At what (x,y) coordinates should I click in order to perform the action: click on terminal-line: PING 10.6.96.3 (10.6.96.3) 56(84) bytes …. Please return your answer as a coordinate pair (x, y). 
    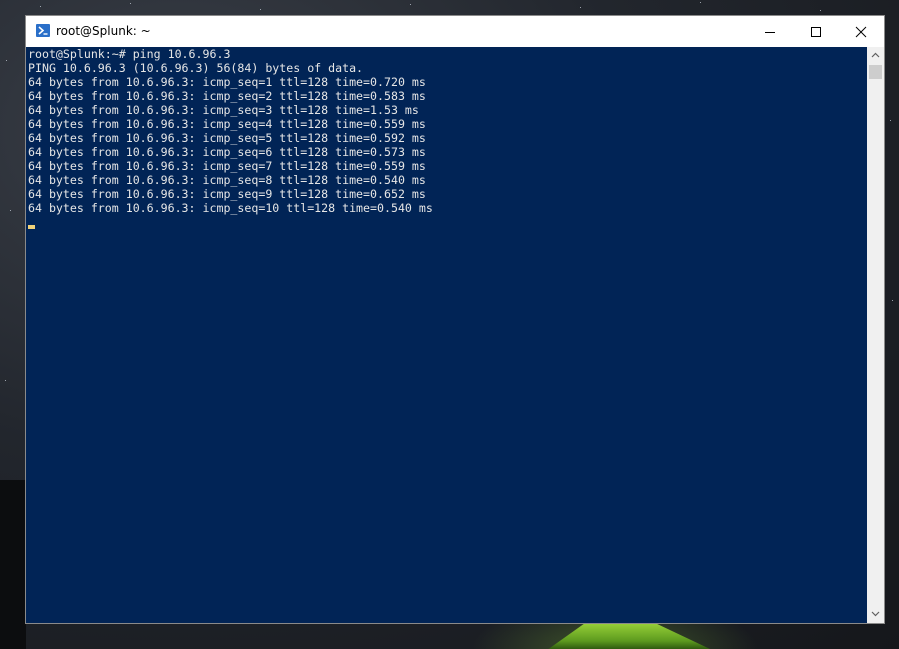
    Looking at the image, I should click on (196, 68).